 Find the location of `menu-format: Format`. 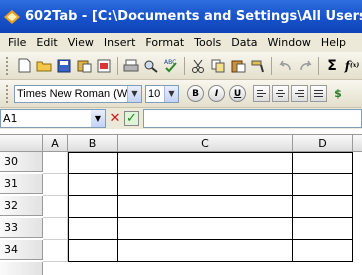

menu-format: Format is located at coordinates (164, 42).